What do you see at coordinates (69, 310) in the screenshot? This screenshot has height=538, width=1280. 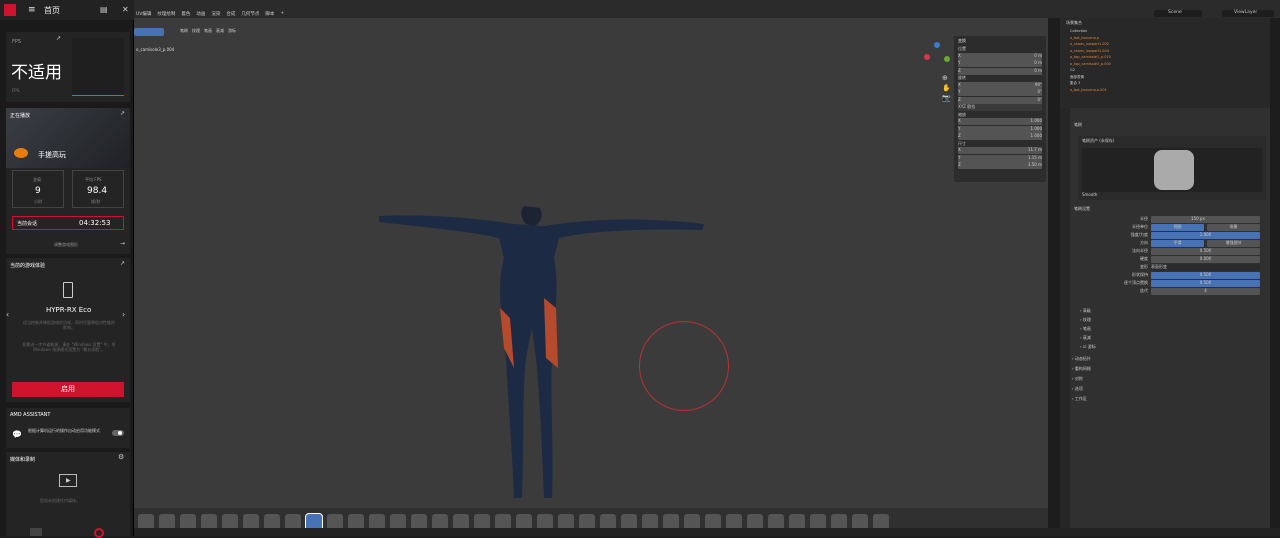 I see `hypr-title: HYPR-RX Eco` at bounding box center [69, 310].